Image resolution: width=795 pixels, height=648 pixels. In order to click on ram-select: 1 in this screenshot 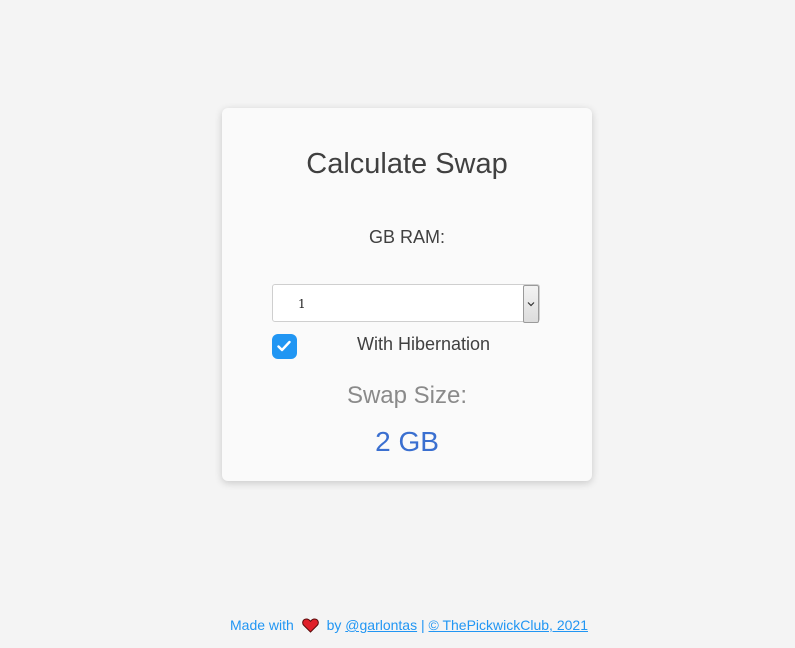, I will do `click(406, 303)`.